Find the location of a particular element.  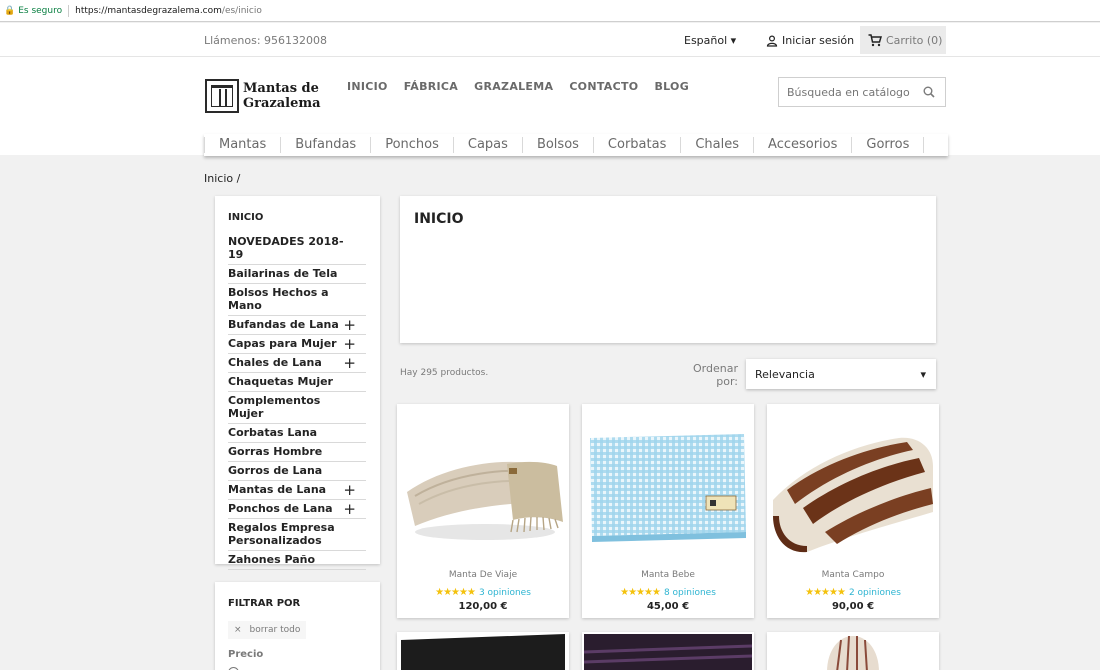

review-count: 2 opiniones is located at coordinates (874, 593).